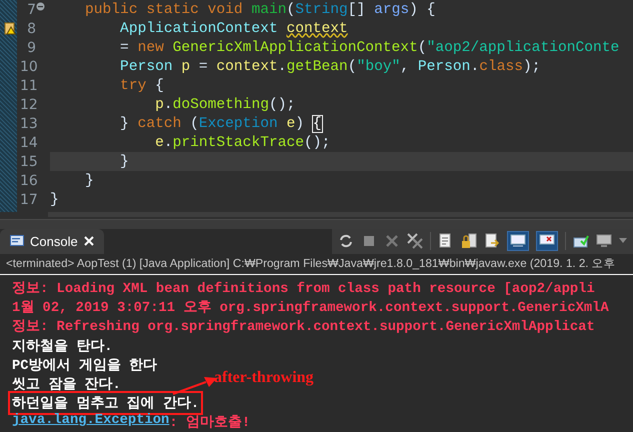  Describe the element at coordinates (221, 123) in the screenshot. I see `code-line: } catch (Exception e) {` at that location.